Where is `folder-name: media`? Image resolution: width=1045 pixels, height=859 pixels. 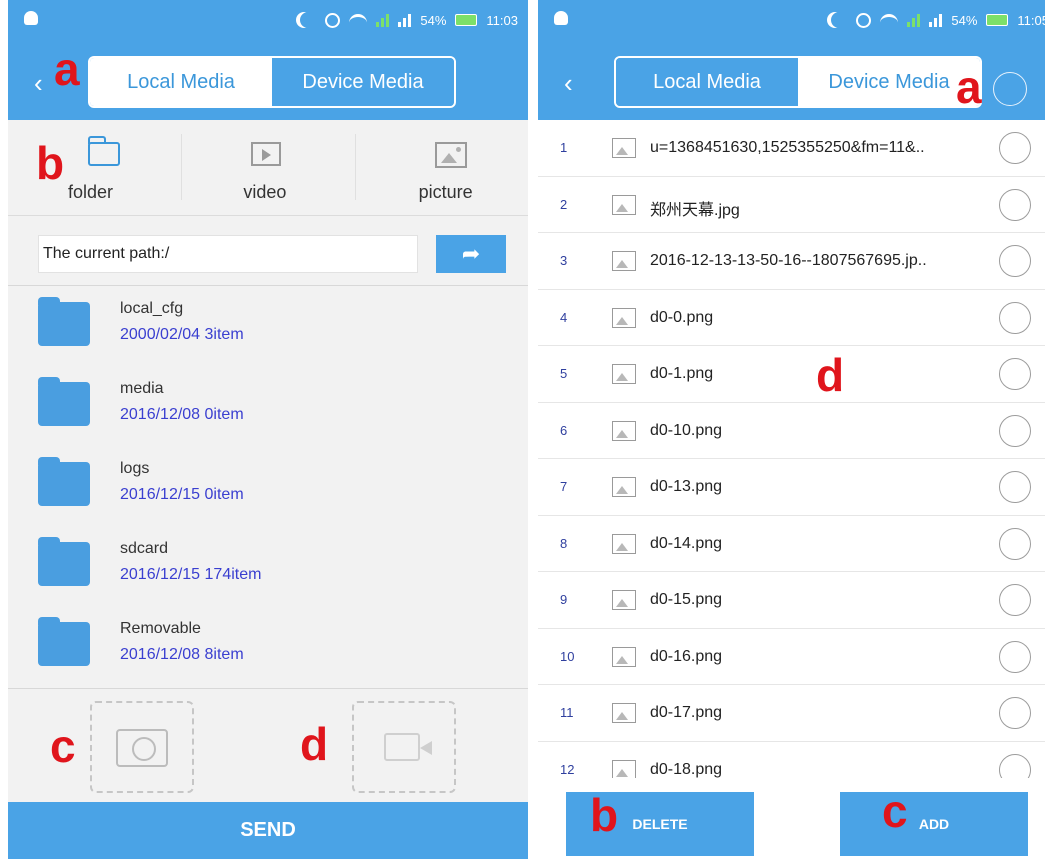
folder-name: media is located at coordinates (142, 388).